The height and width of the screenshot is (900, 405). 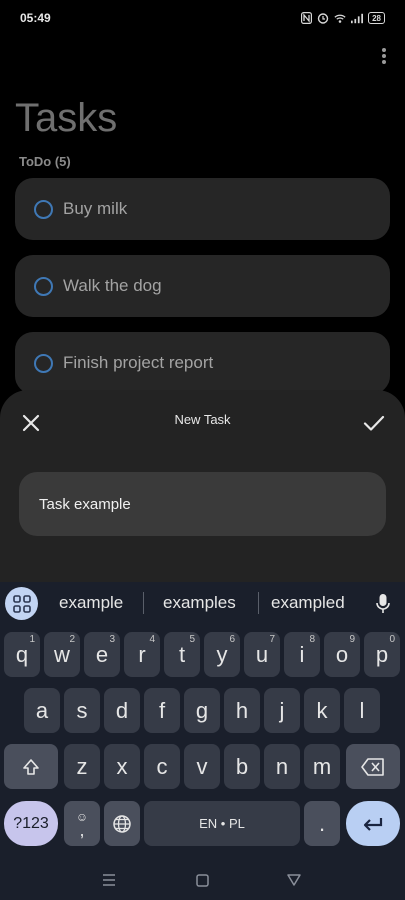 What do you see at coordinates (202, 504) in the screenshot?
I see `task-name-input` at bounding box center [202, 504].